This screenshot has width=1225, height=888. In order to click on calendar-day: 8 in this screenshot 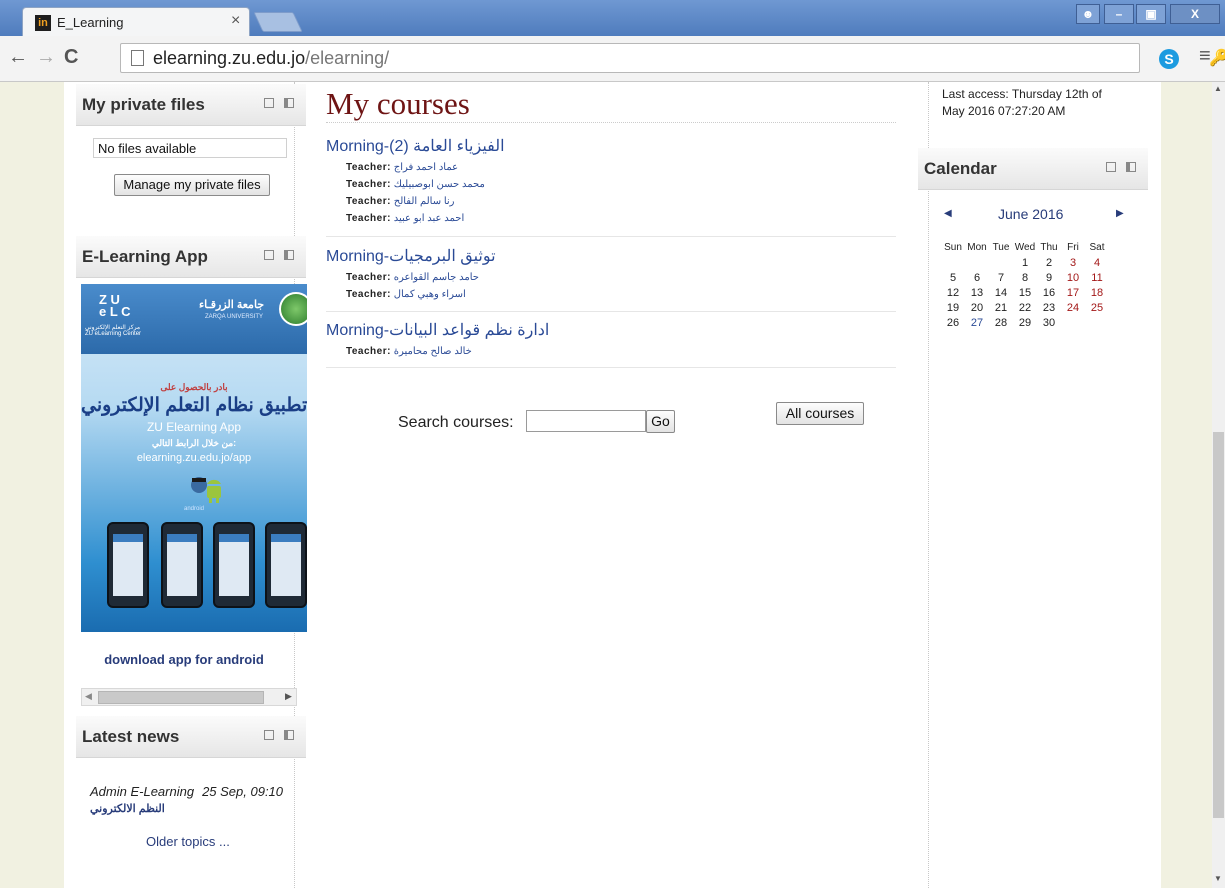, I will do `click(1025, 279)`.